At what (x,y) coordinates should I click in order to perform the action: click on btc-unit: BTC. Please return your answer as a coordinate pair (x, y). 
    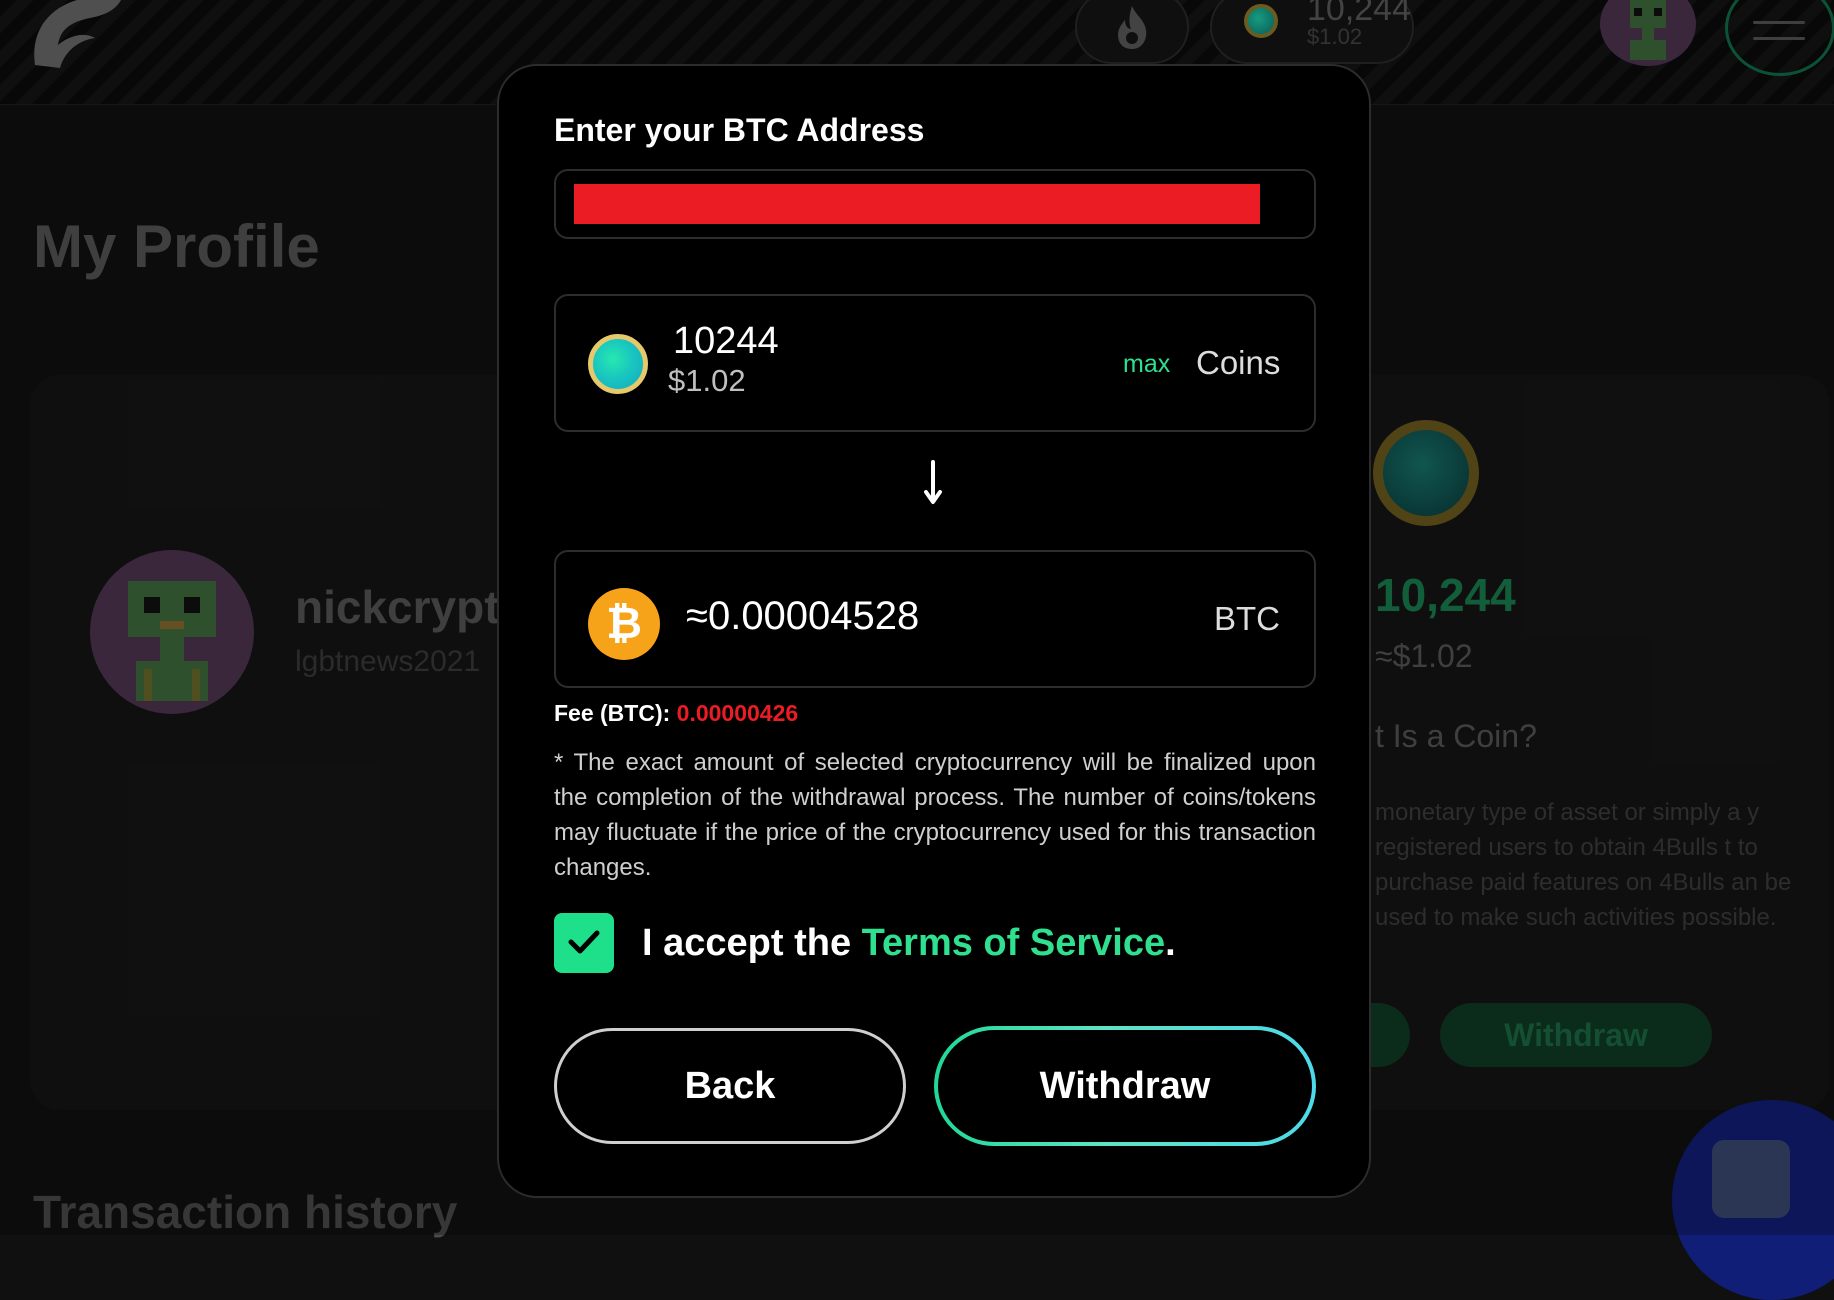
    Looking at the image, I should click on (1247, 618).